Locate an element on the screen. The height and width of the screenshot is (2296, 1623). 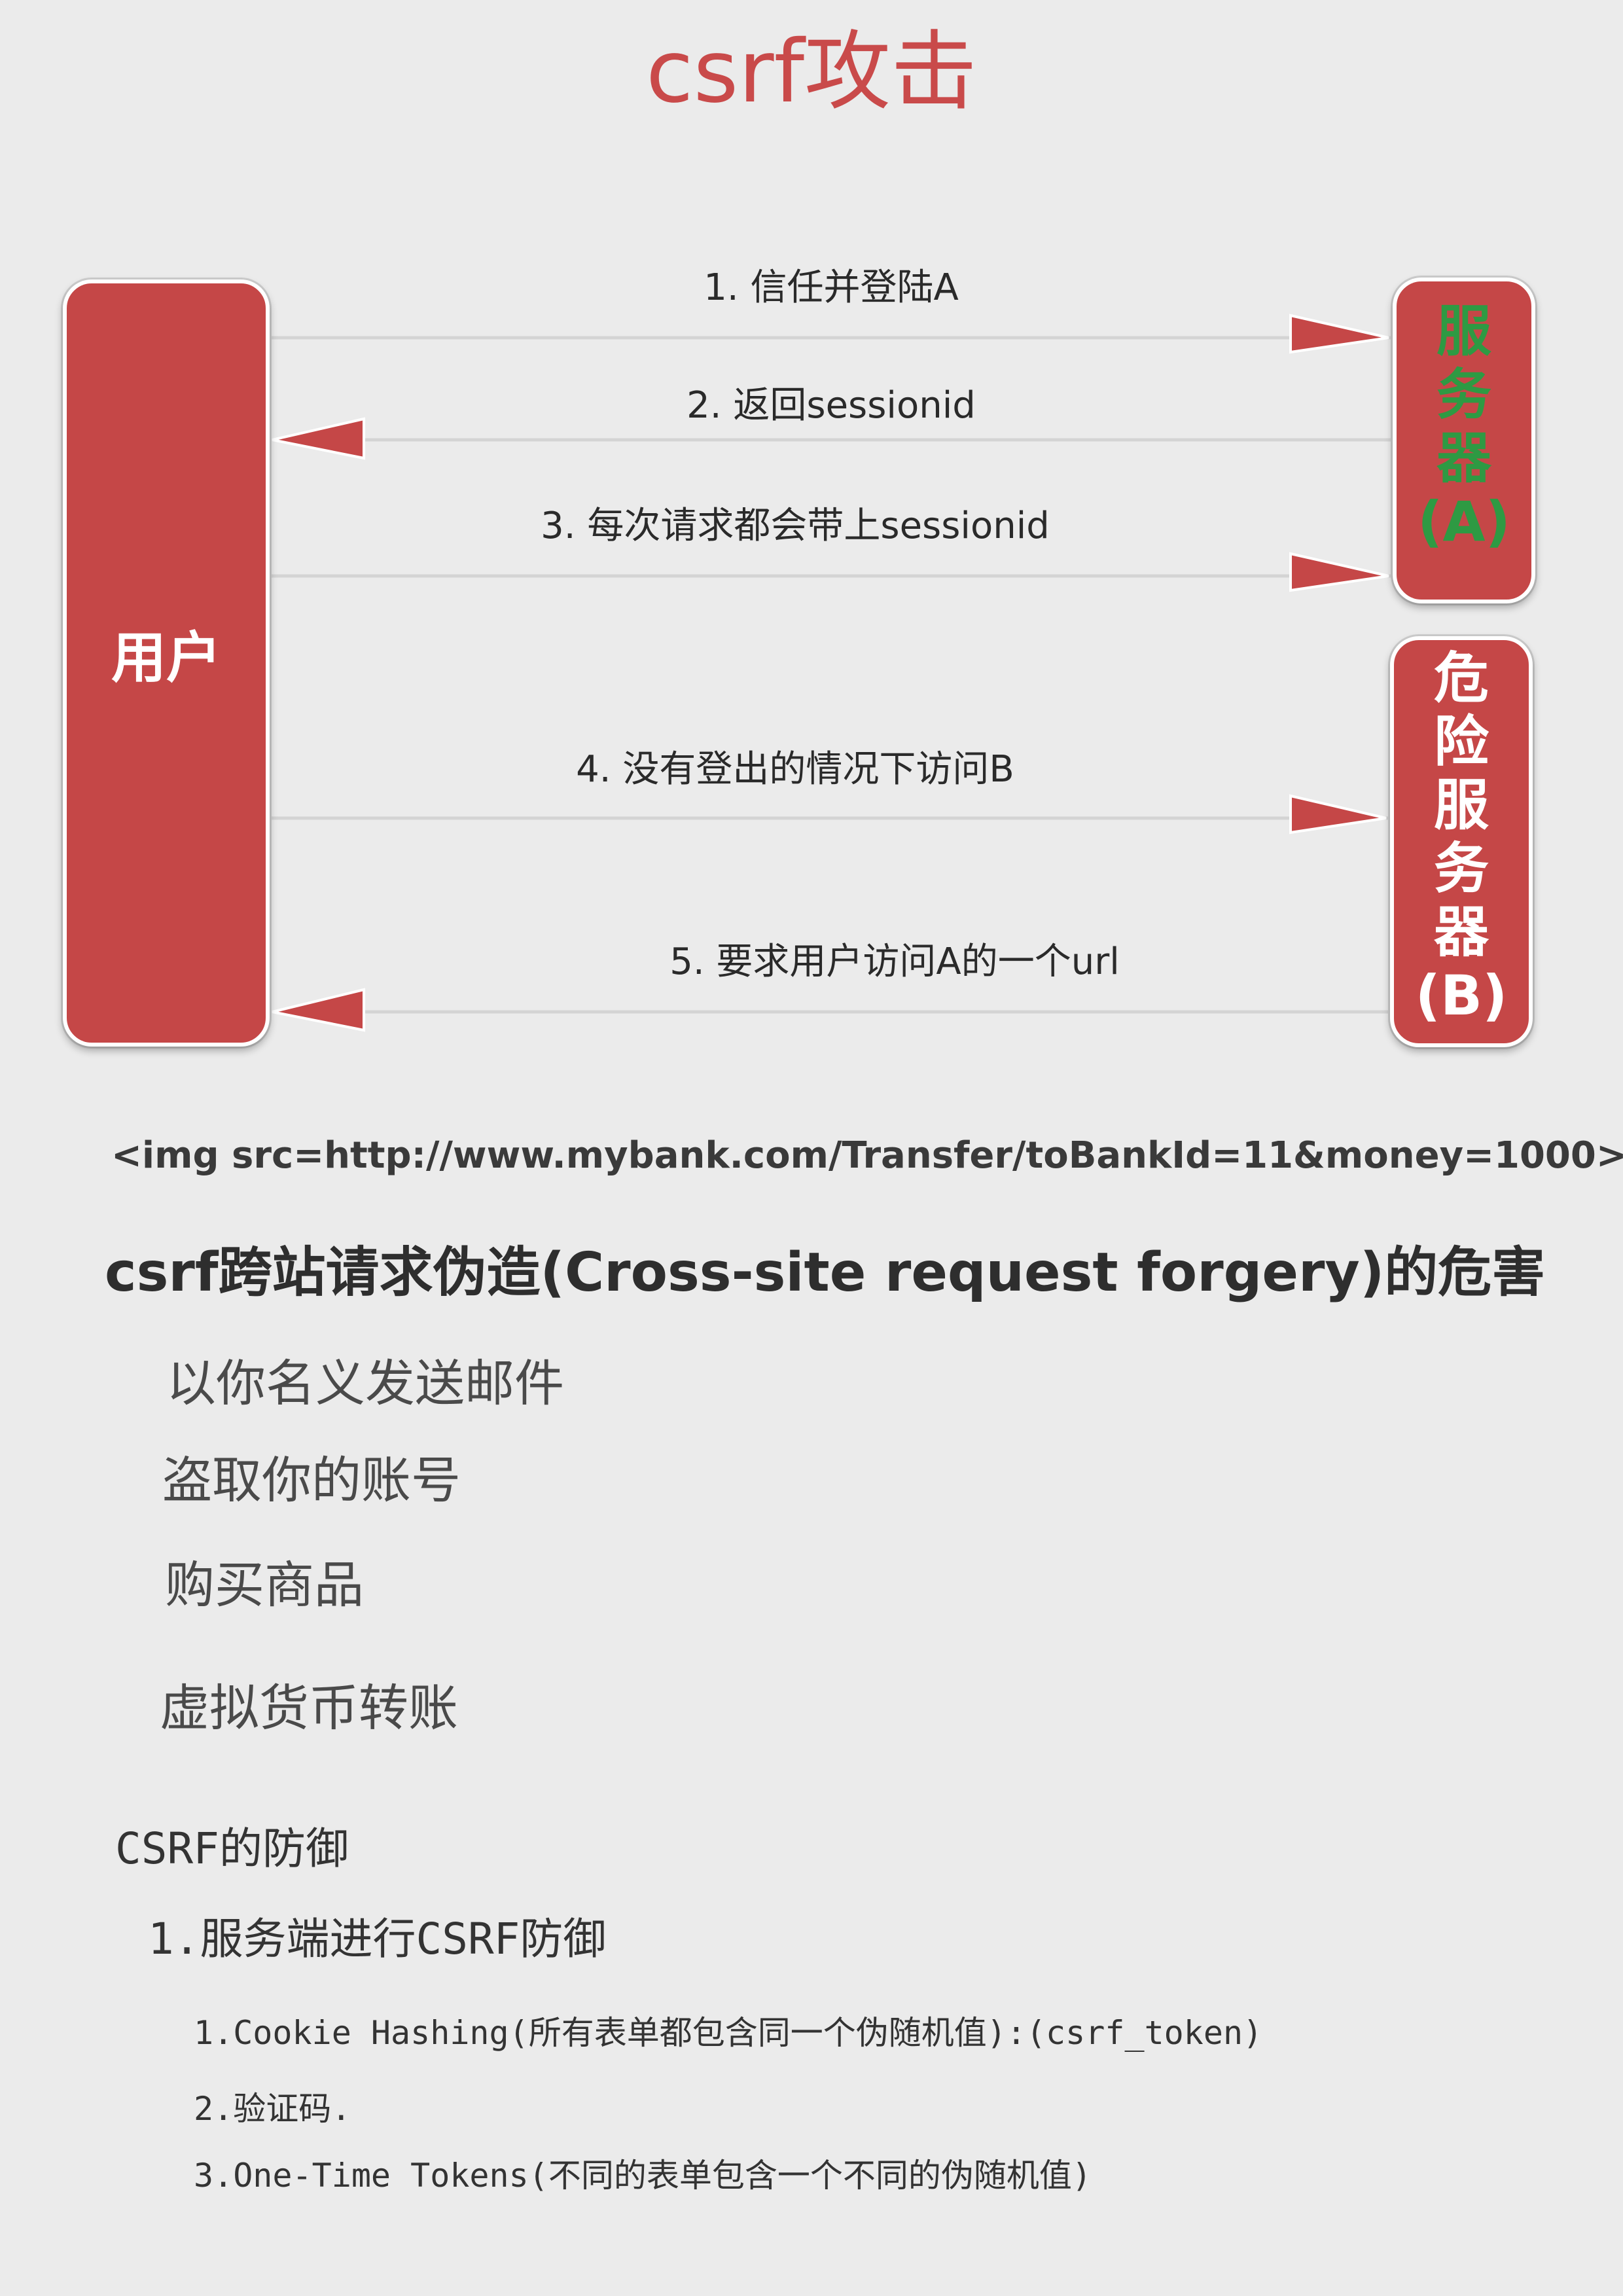
server-a-char: 务 is located at coordinates (1463, 395).